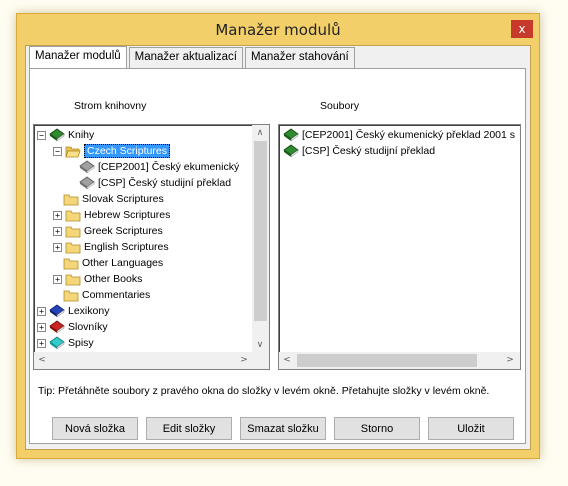 The width and height of the screenshot is (568, 486). I want to click on tree-item: + English Scriptures, so click(111, 247).